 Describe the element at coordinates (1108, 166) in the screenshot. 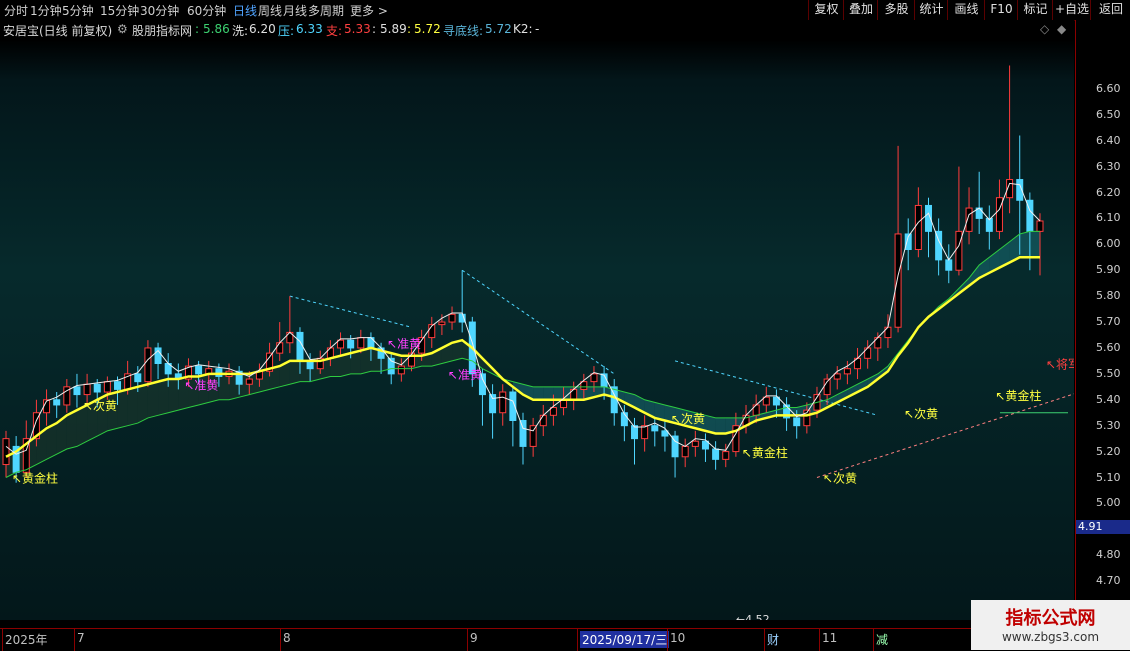

I see `price-tick: 6.30` at that location.